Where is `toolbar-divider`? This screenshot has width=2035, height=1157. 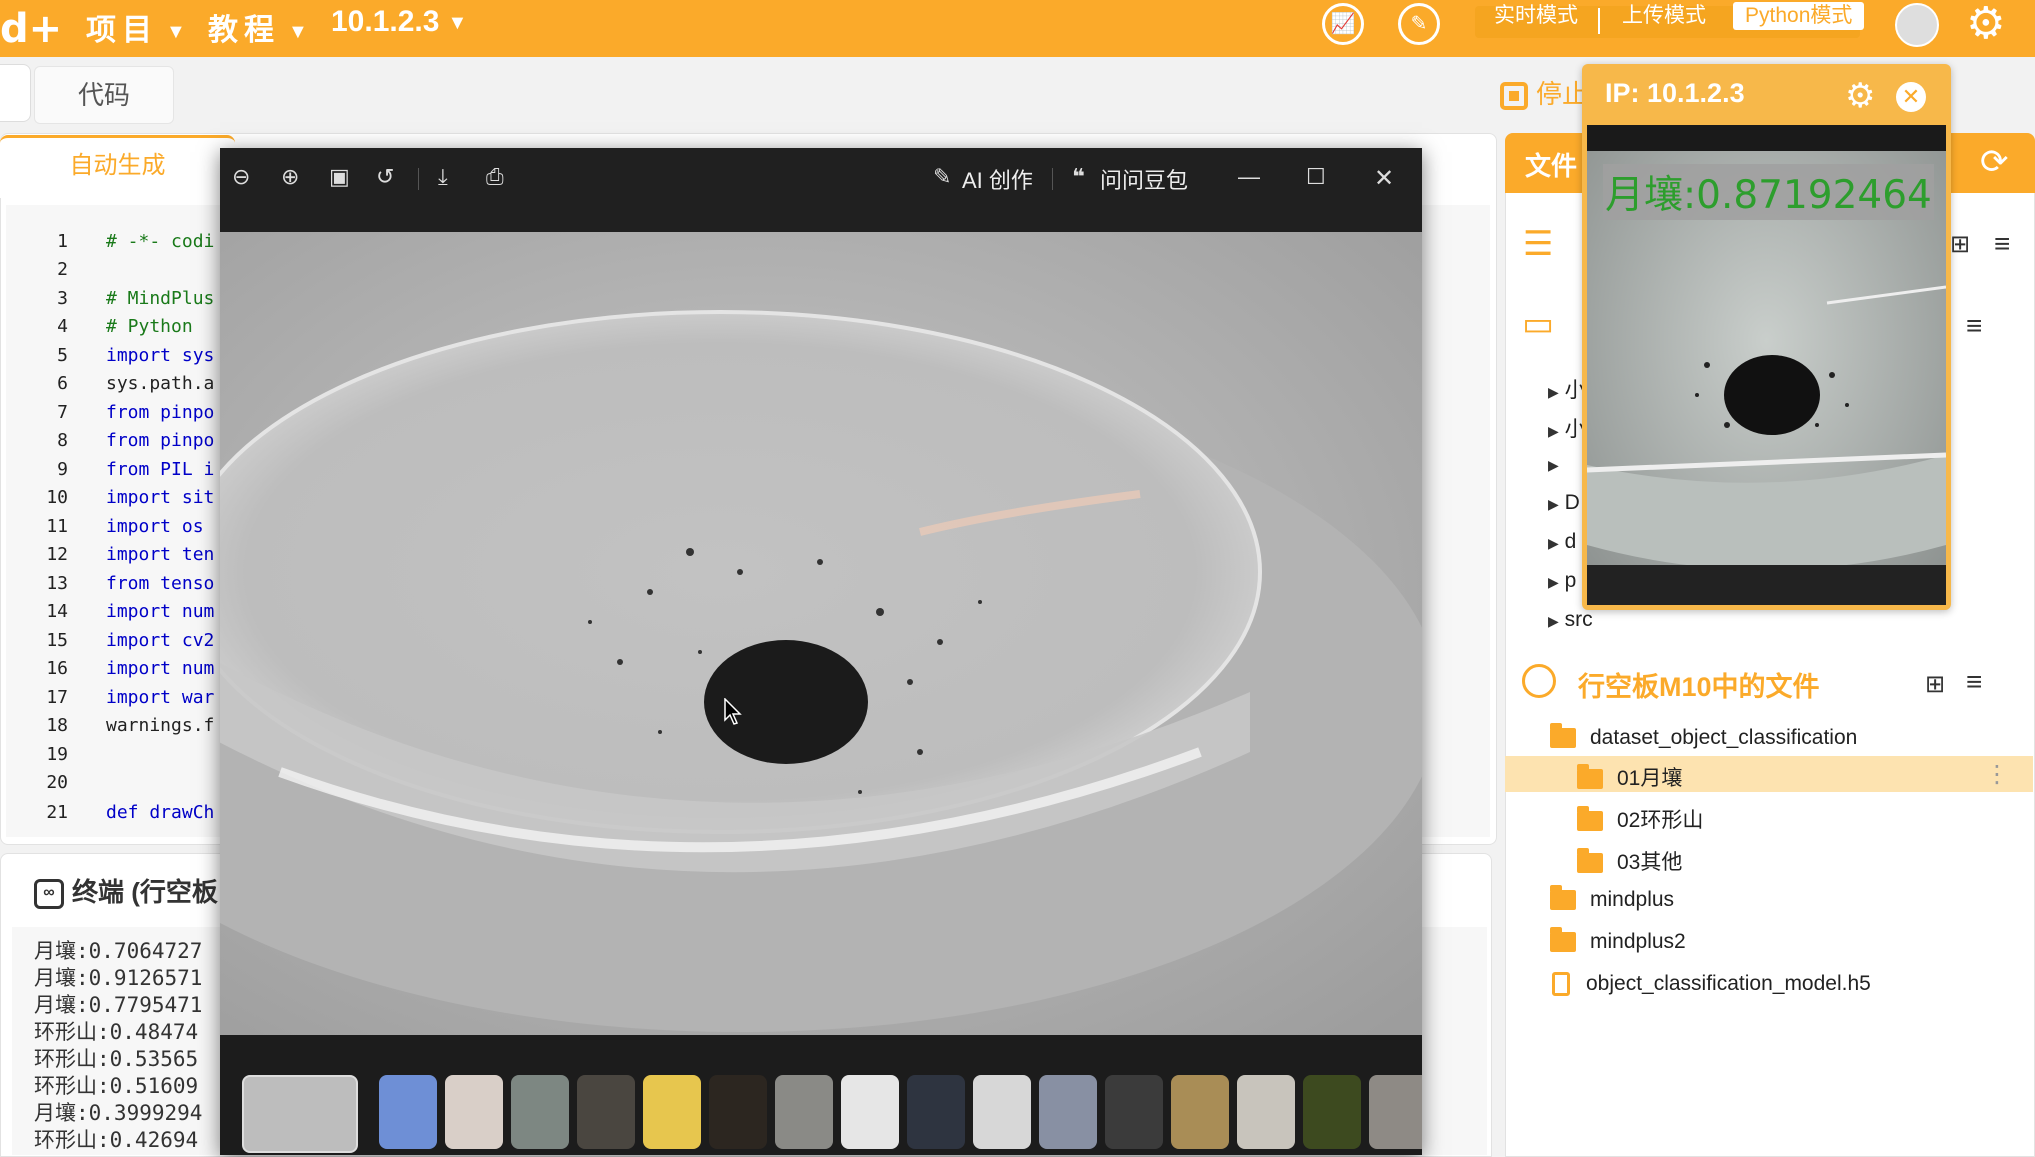
toolbar-divider is located at coordinates (418, 179).